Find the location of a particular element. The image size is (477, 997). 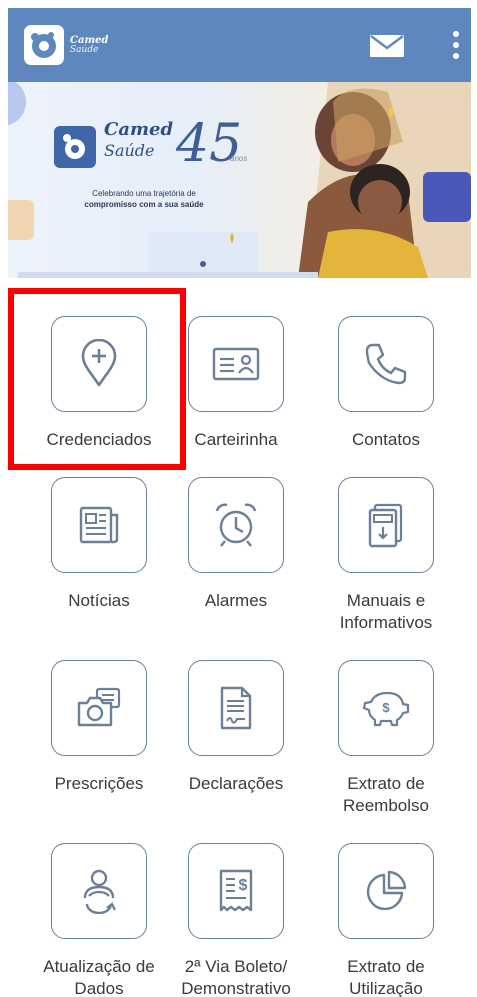

app-header: Camed Saúde is located at coordinates (239, 45).